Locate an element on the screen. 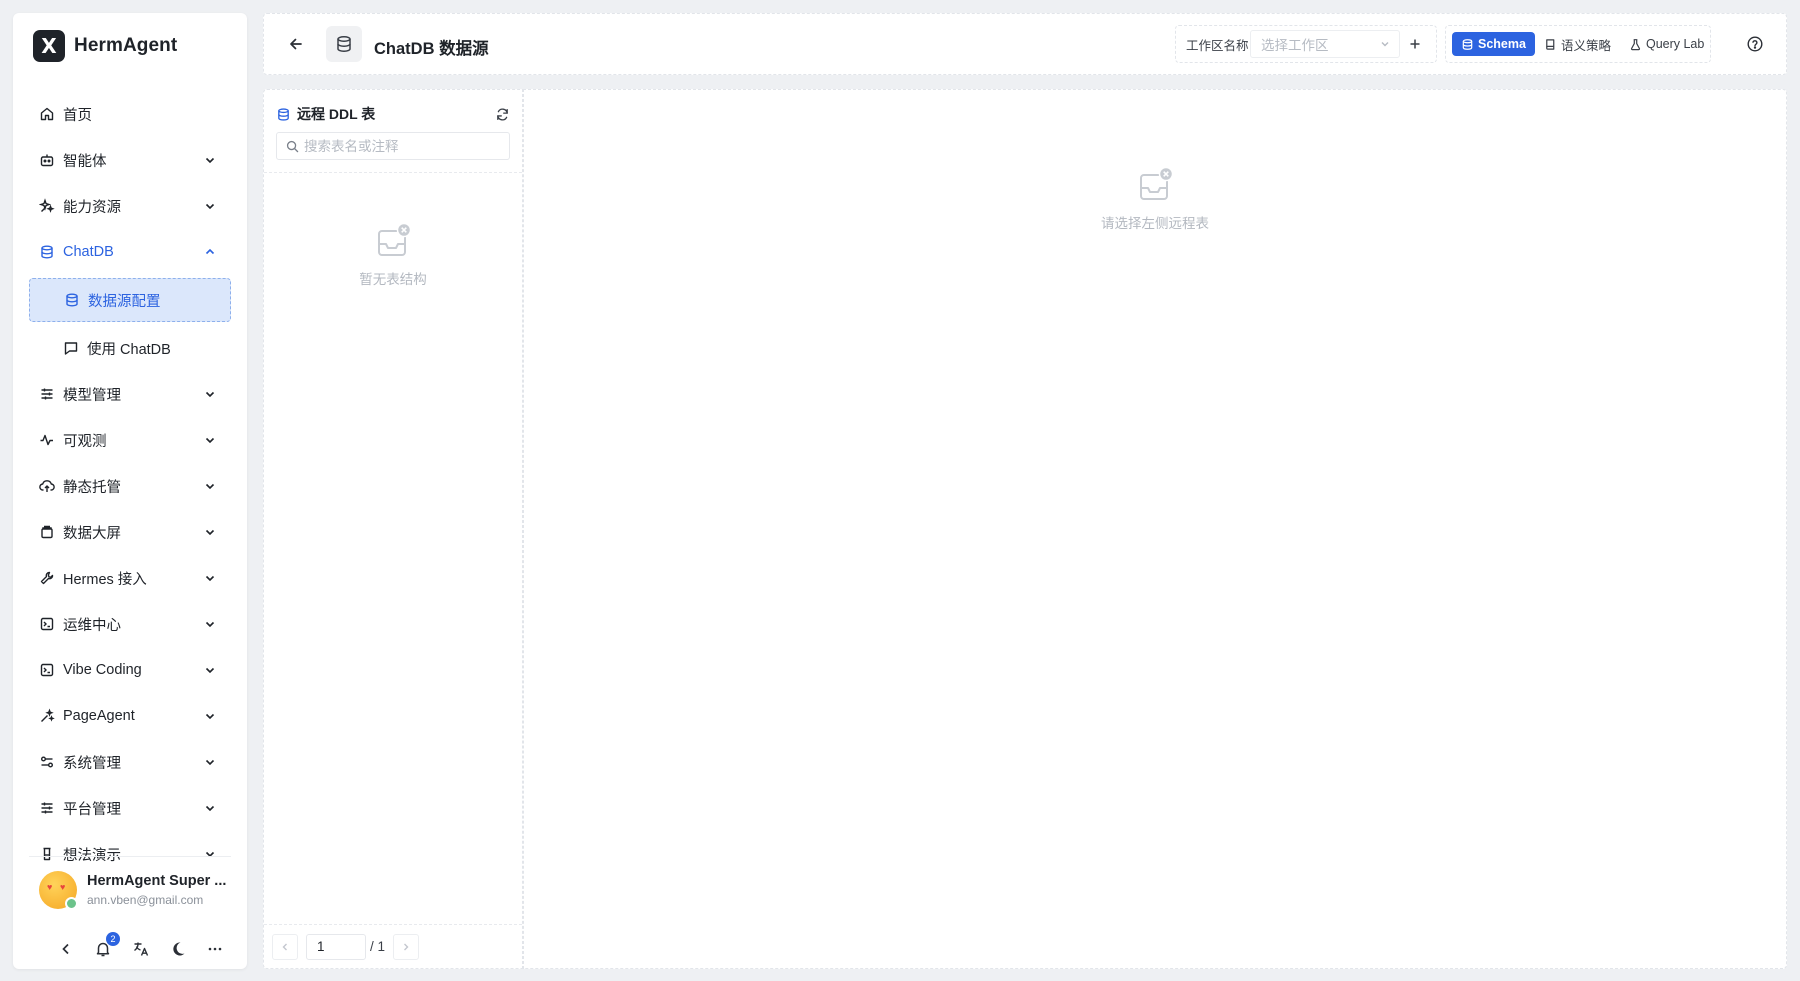  avatar: ♥ ♥ is located at coordinates (58, 890).